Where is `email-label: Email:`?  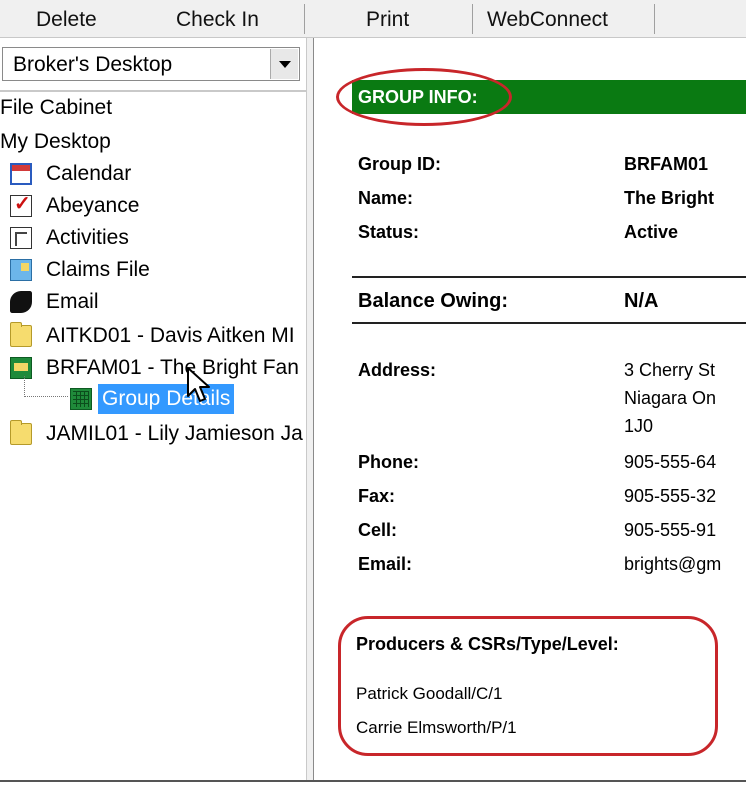
email-label: Email: is located at coordinates (385, 564).